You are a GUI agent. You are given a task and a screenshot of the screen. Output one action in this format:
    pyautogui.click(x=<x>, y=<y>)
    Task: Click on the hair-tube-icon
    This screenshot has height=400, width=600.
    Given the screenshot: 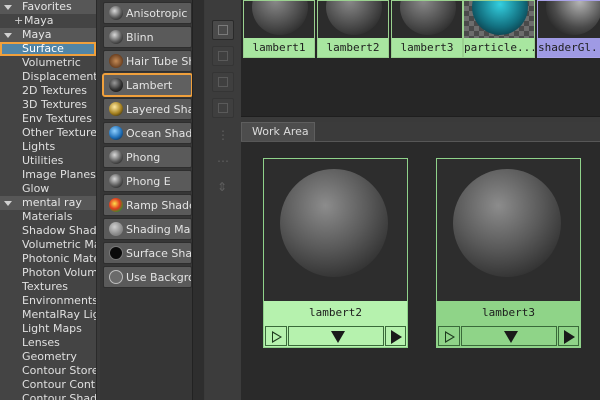 What is the action you would take?
    pyautogui.click(x=116, y=61)
    